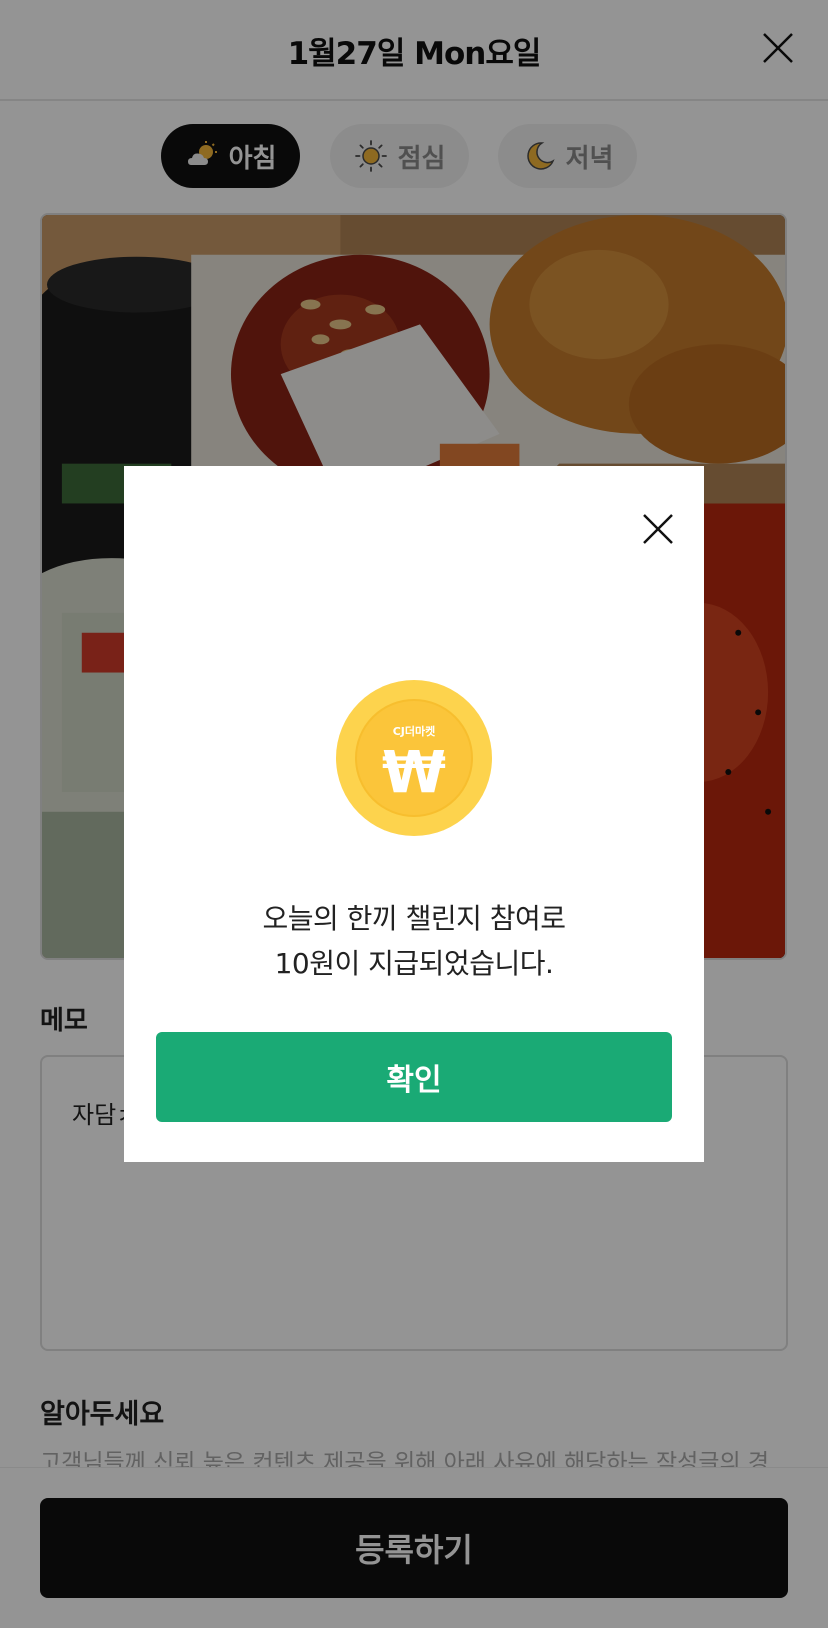 This screenshot has width=828, height=1628. Describe the element at coordinates (414, 941) in the screenshot. I see `reward-message: 오늘의 한끼 챌린지 참여로 10원이 지급되었습니다.` at that location.